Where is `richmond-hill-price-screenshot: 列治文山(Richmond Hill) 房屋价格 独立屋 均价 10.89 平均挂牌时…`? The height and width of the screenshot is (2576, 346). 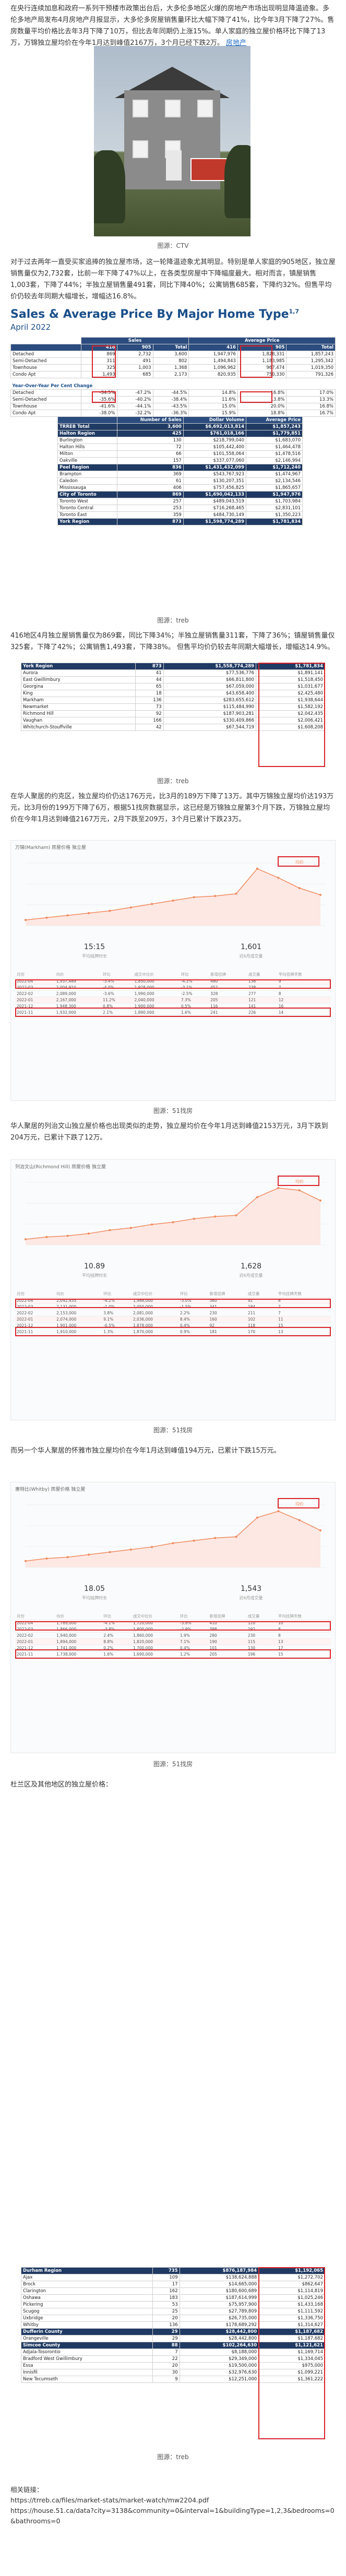
richmond-hill-price-screenshot: 列治文山(Richmond Hill) 房屋价格 独立屋 均价 10.89 平均挂牌时… is located at coordinates (173, 1289).